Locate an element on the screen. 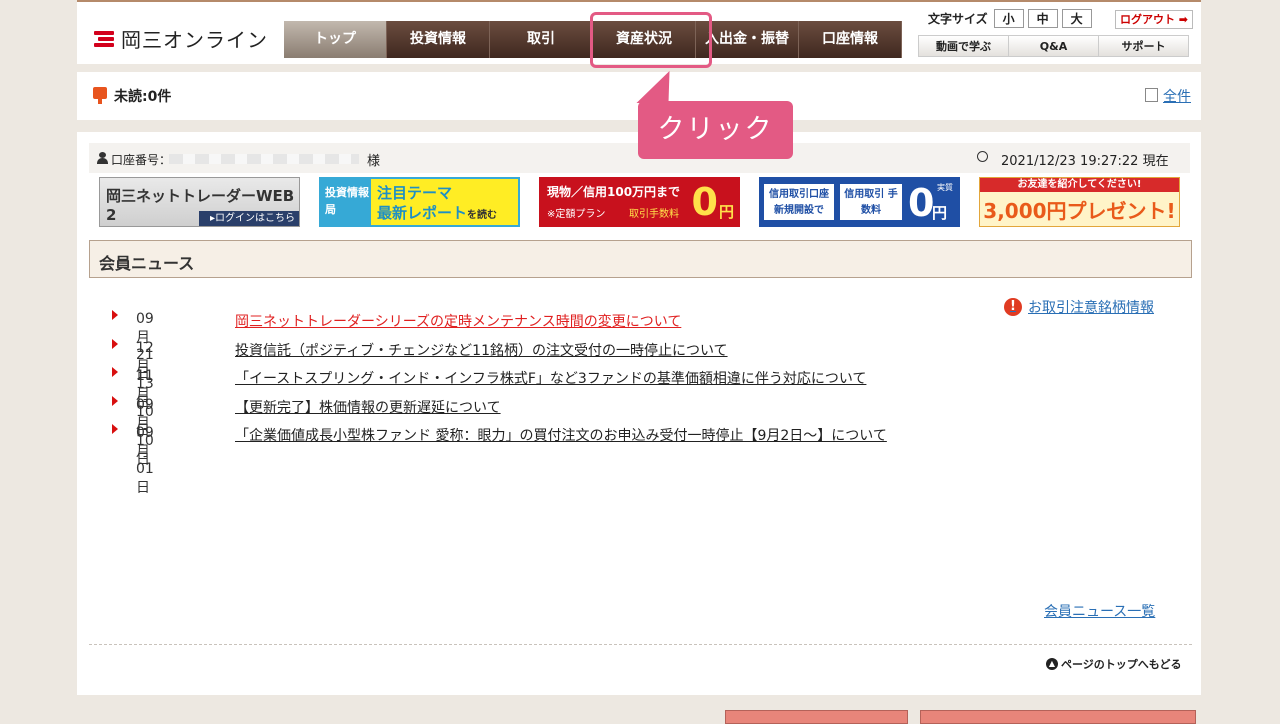 This screenshot has width=1280, height=724. unread-count: 未読:0件 is located at coordinates (143, 97).